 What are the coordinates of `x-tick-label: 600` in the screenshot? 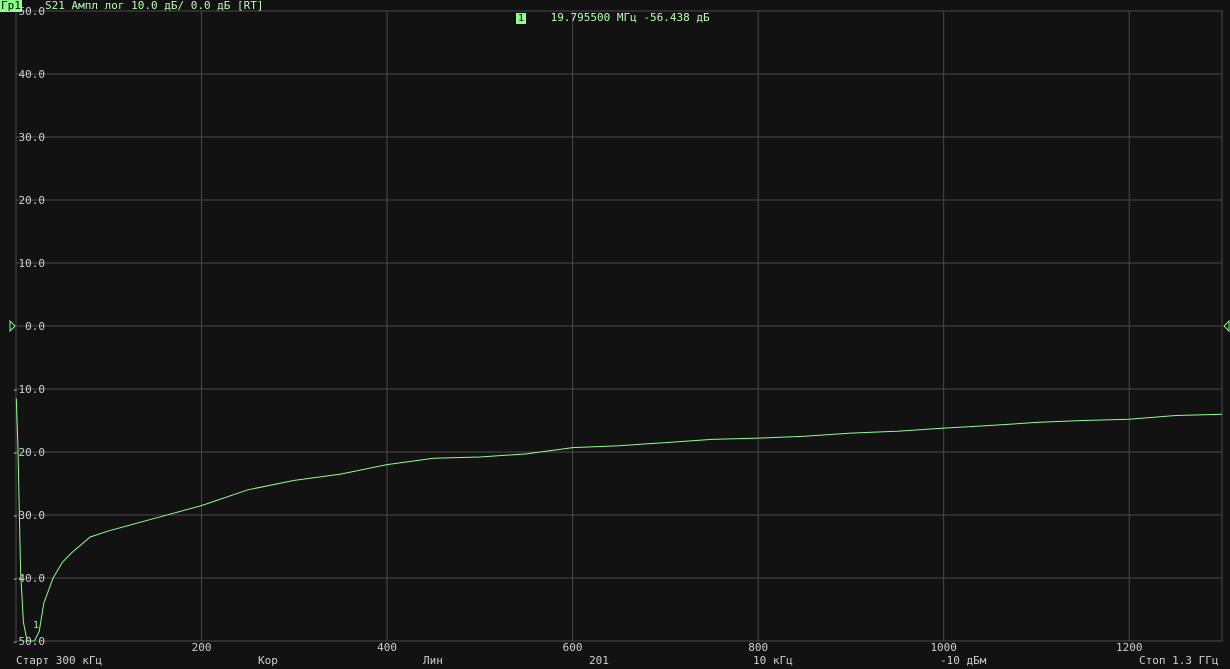 It's located at (573, 647).